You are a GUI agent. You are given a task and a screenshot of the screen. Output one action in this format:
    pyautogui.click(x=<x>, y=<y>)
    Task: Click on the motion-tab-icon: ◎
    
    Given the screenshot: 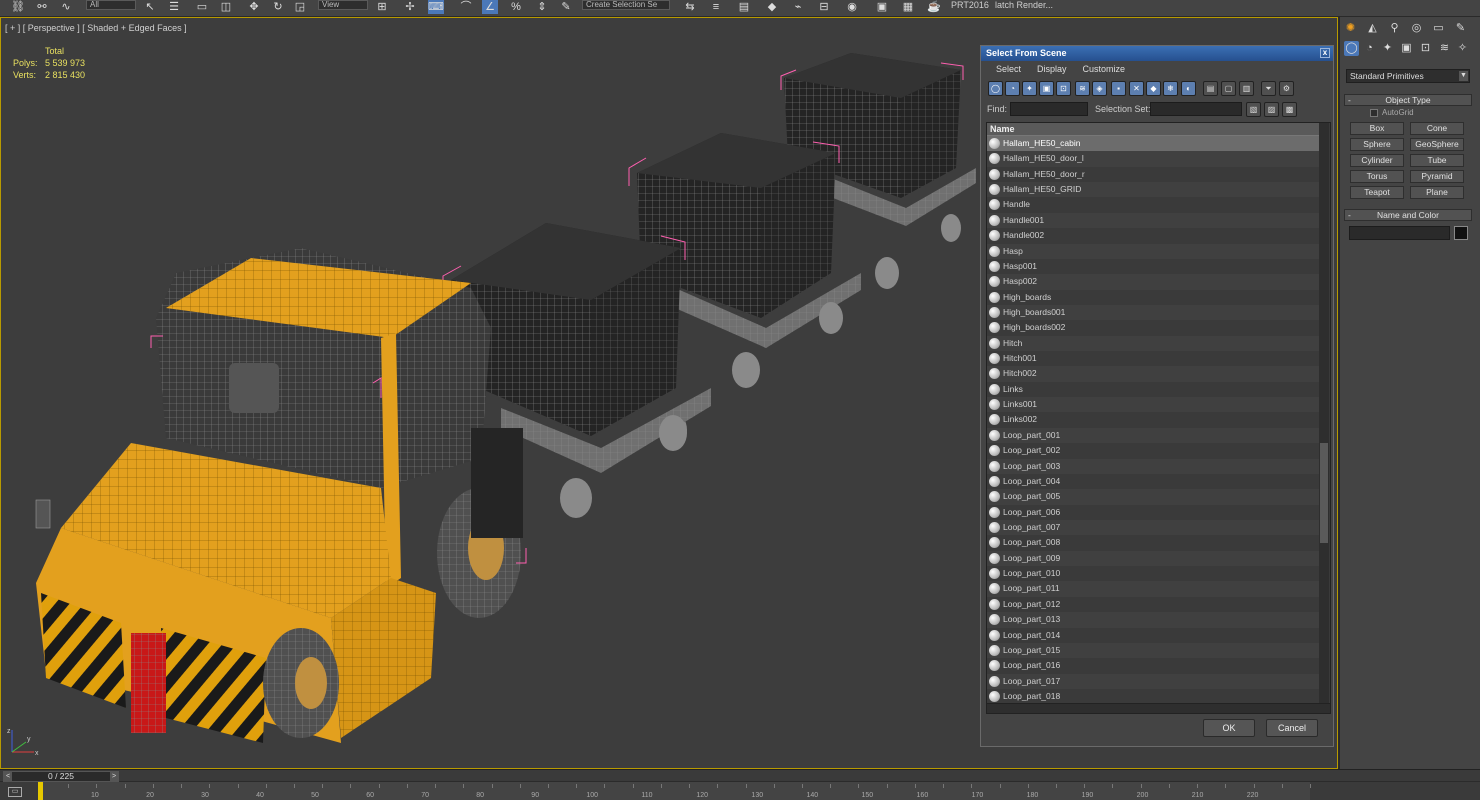 What is the action you would take?
    pyautogui.click(x=1416, y=28)
    